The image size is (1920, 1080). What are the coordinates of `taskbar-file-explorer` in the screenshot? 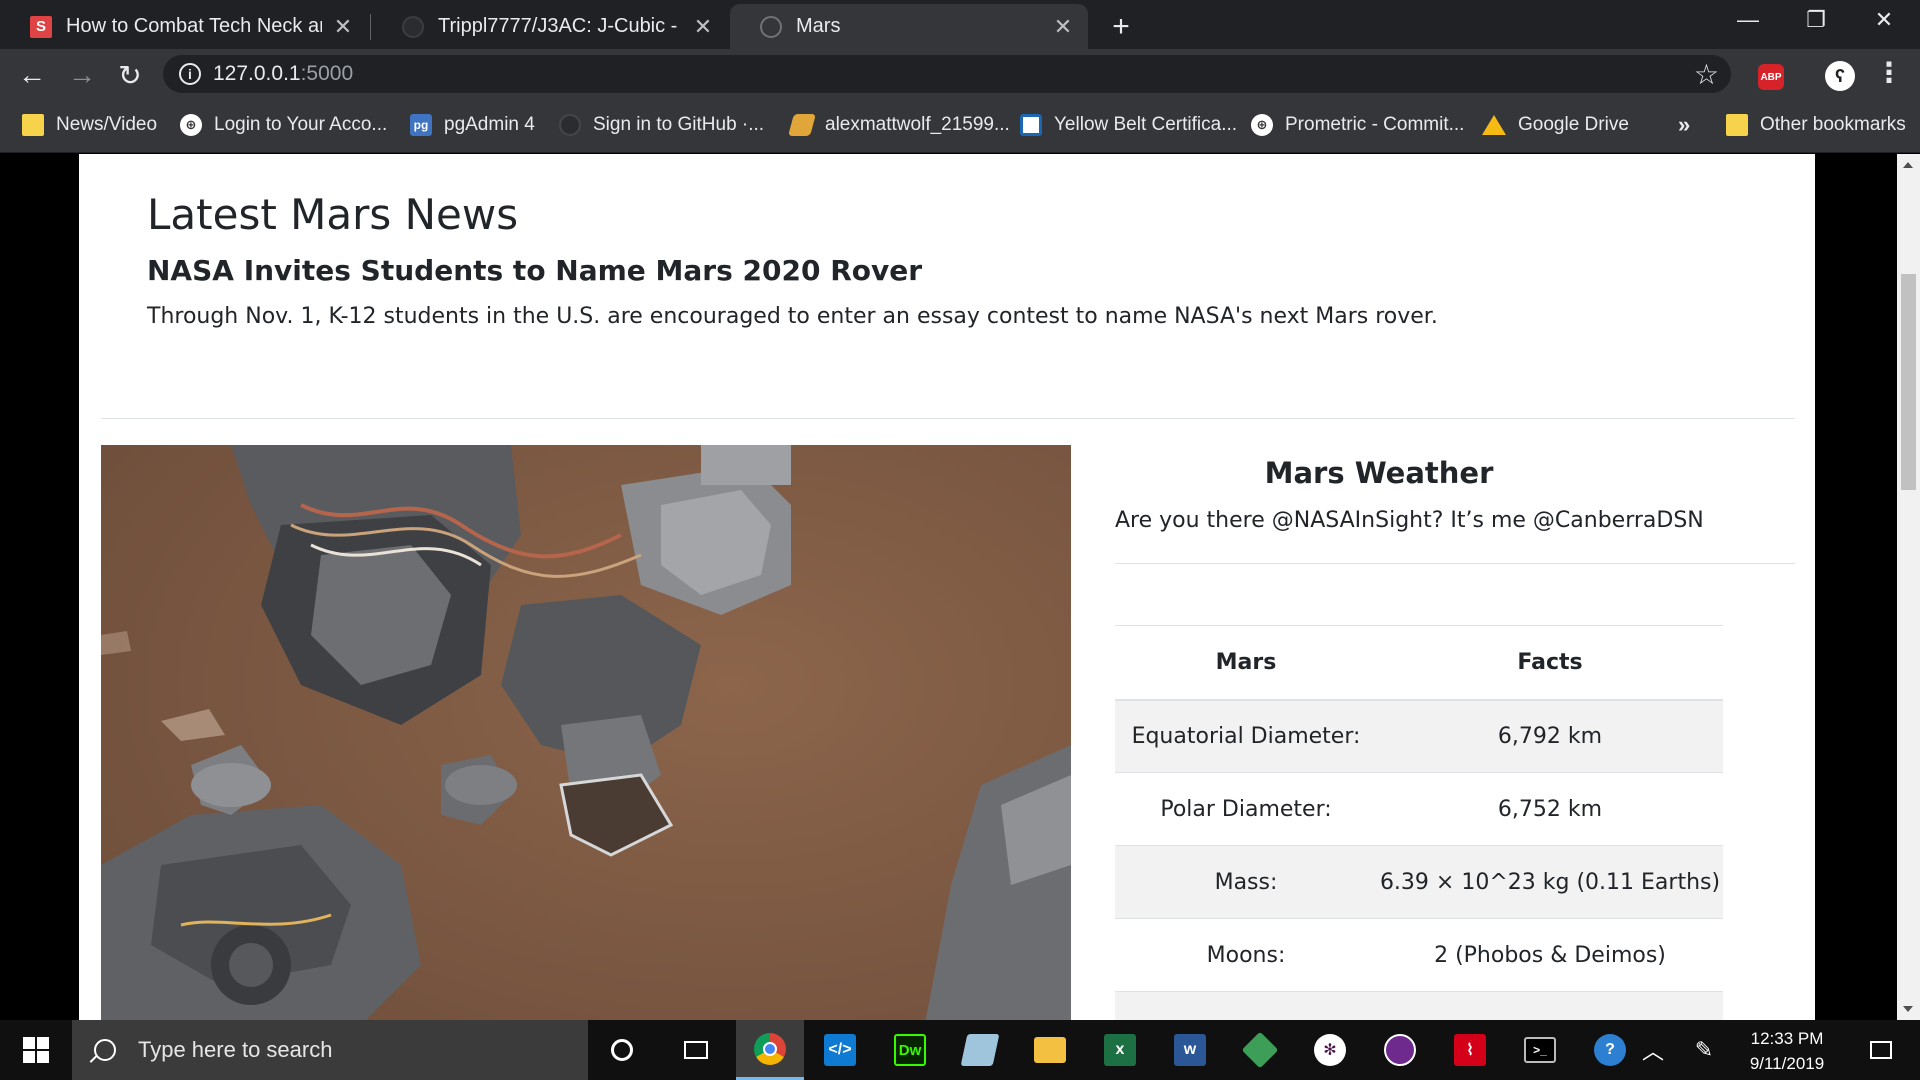 It's located at (1050, 1050).